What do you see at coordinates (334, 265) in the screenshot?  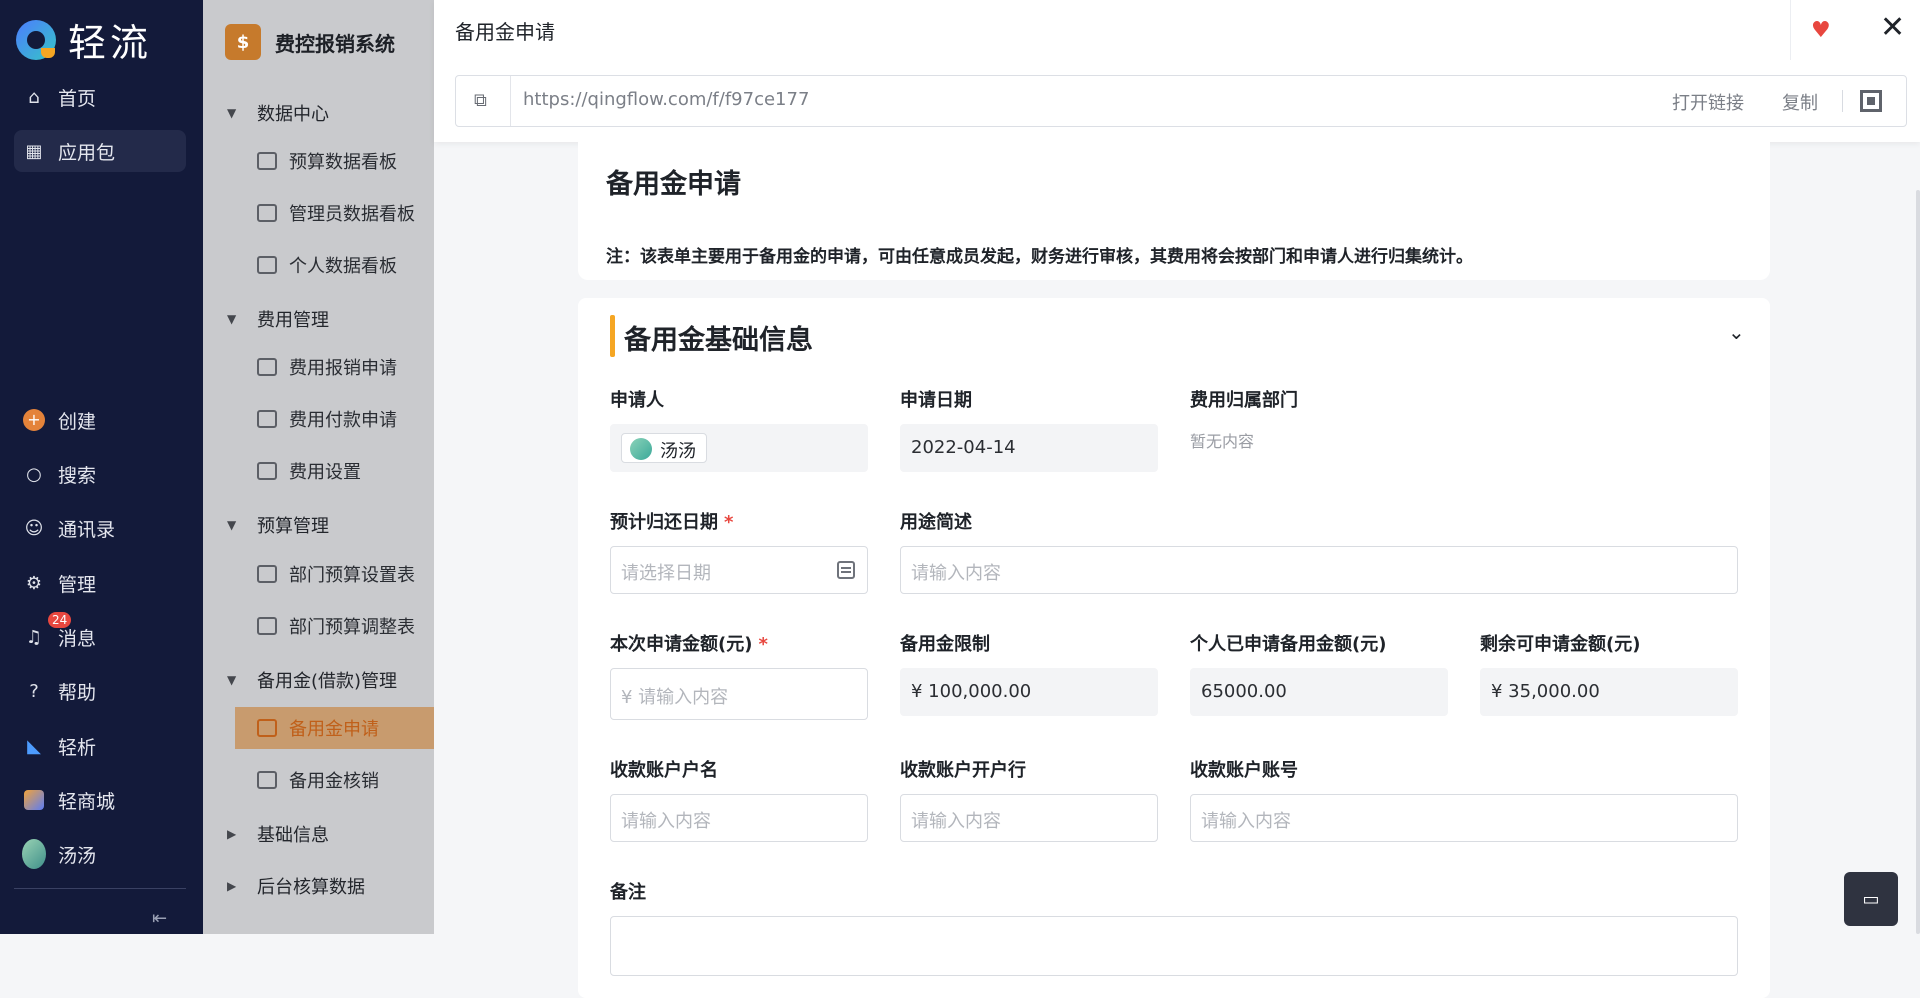 I see `sidebar-item-personal-board: 个人数据看板` at bounding box center [334, 265].